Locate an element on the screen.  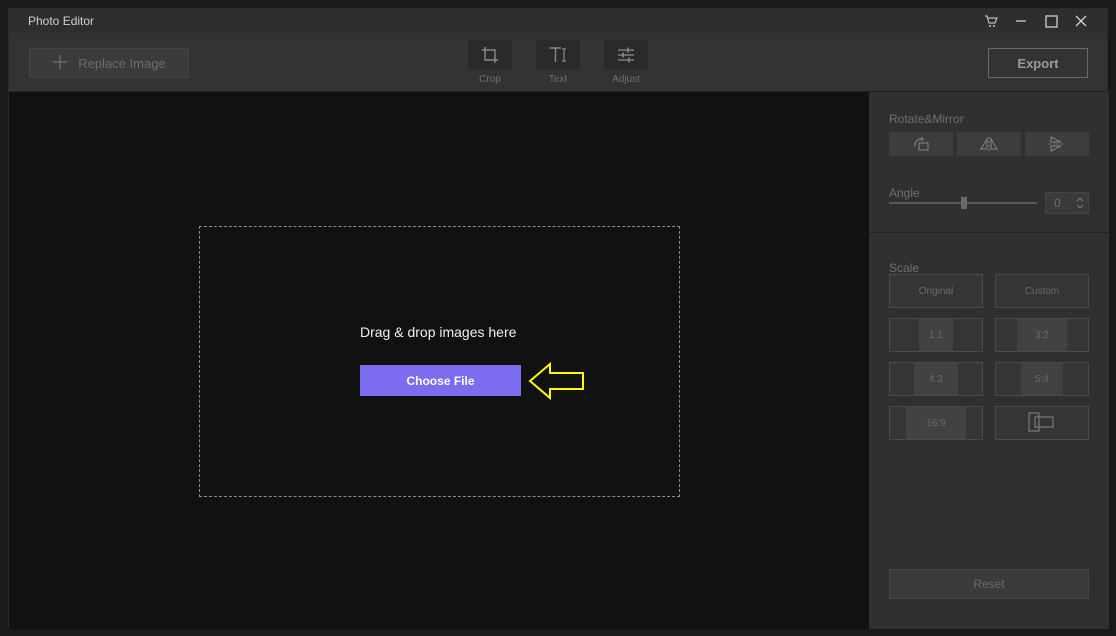
drop-instructions: Drag & drop images here is located at coordinates (438, 332).